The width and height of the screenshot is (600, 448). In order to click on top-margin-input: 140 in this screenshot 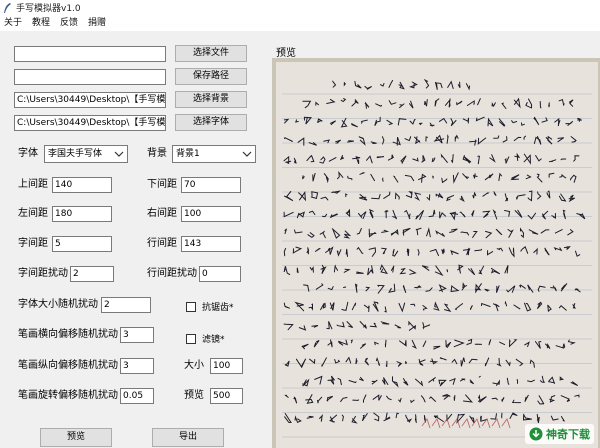, I will do `click(82, 185)`.